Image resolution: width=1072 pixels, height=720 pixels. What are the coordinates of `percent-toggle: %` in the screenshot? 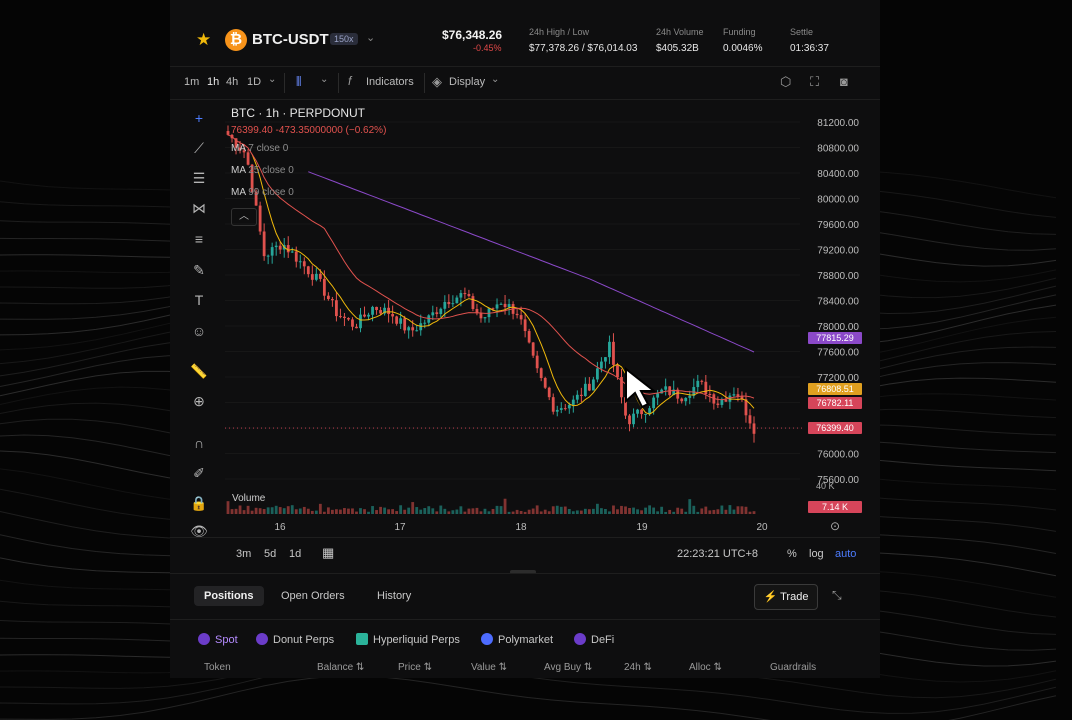 It's located at (792, 554).